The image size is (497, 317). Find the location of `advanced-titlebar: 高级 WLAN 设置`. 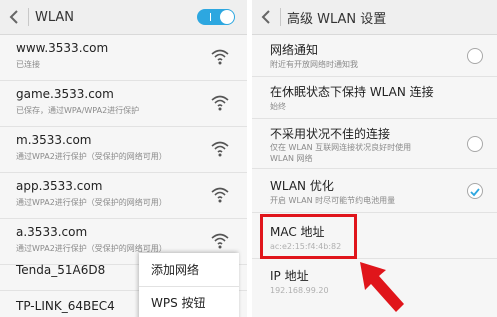

advanced-titlebar: 高级 WLAN 设置 is located at coordinates (374, 17).